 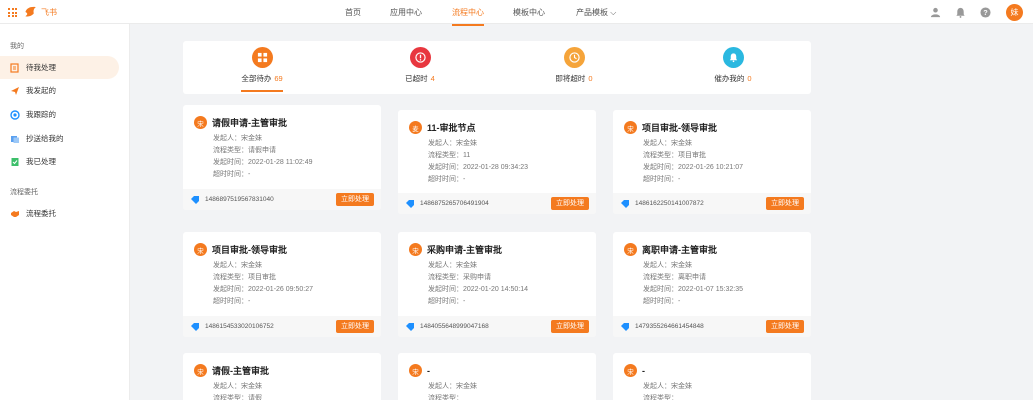 What do you see at coordinates (249, 250) in the screenshot?
I see `task-title: 项目审批-领导审批` at bounding box center [249, 250].